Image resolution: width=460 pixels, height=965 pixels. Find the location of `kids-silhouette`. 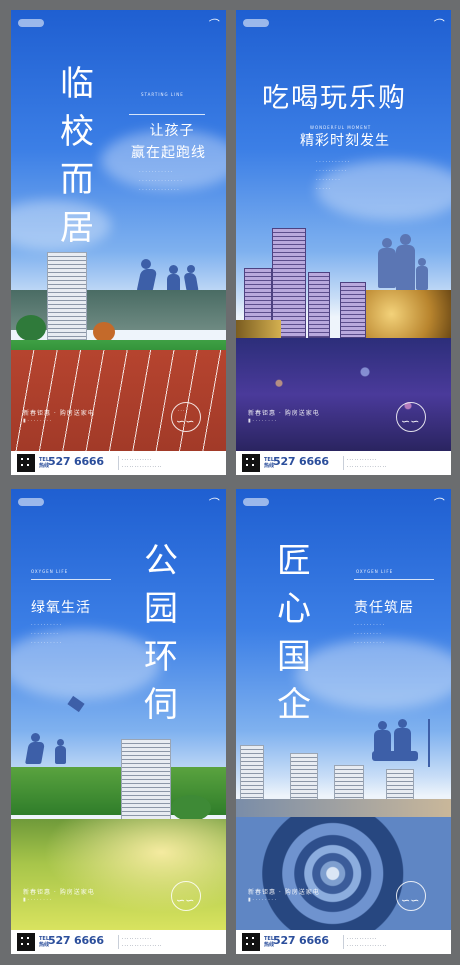

kids-silhouette is located at coordinates (50, 751).